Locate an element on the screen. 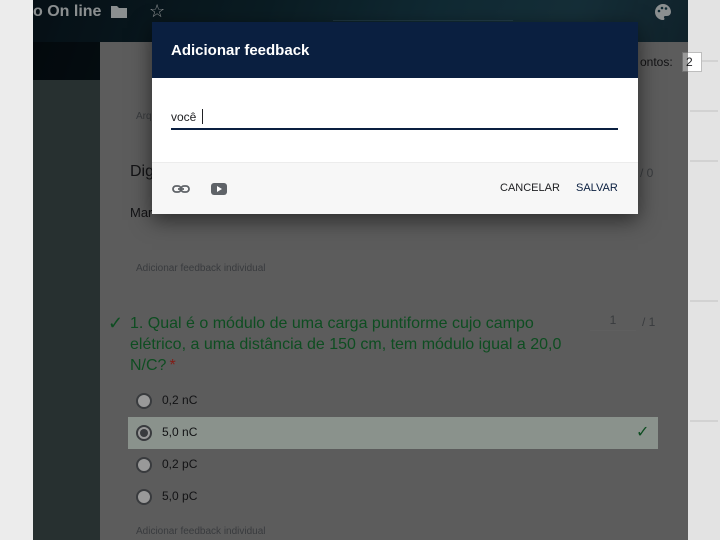  link-icon is located at coordinates (181, 189).